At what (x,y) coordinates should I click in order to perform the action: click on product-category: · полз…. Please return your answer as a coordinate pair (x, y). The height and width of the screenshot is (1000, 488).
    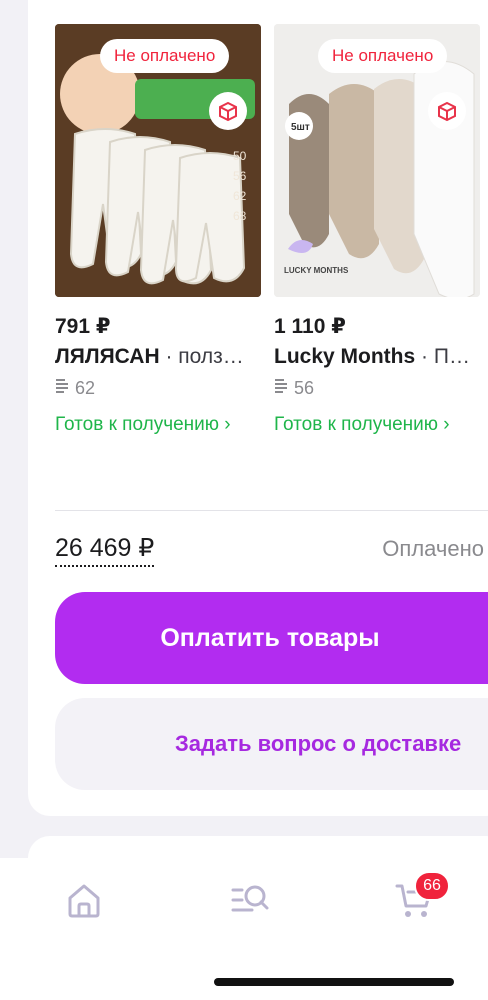
    Looking at the image, I should click on (201, 356).